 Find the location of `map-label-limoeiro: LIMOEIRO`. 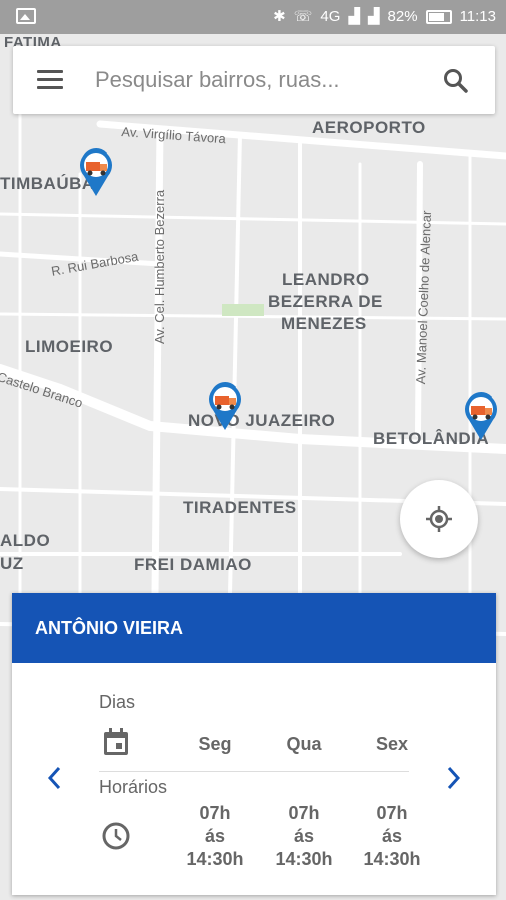

map-label-limoeiro: LIMOEIRO is located at coordinates (69, 346).